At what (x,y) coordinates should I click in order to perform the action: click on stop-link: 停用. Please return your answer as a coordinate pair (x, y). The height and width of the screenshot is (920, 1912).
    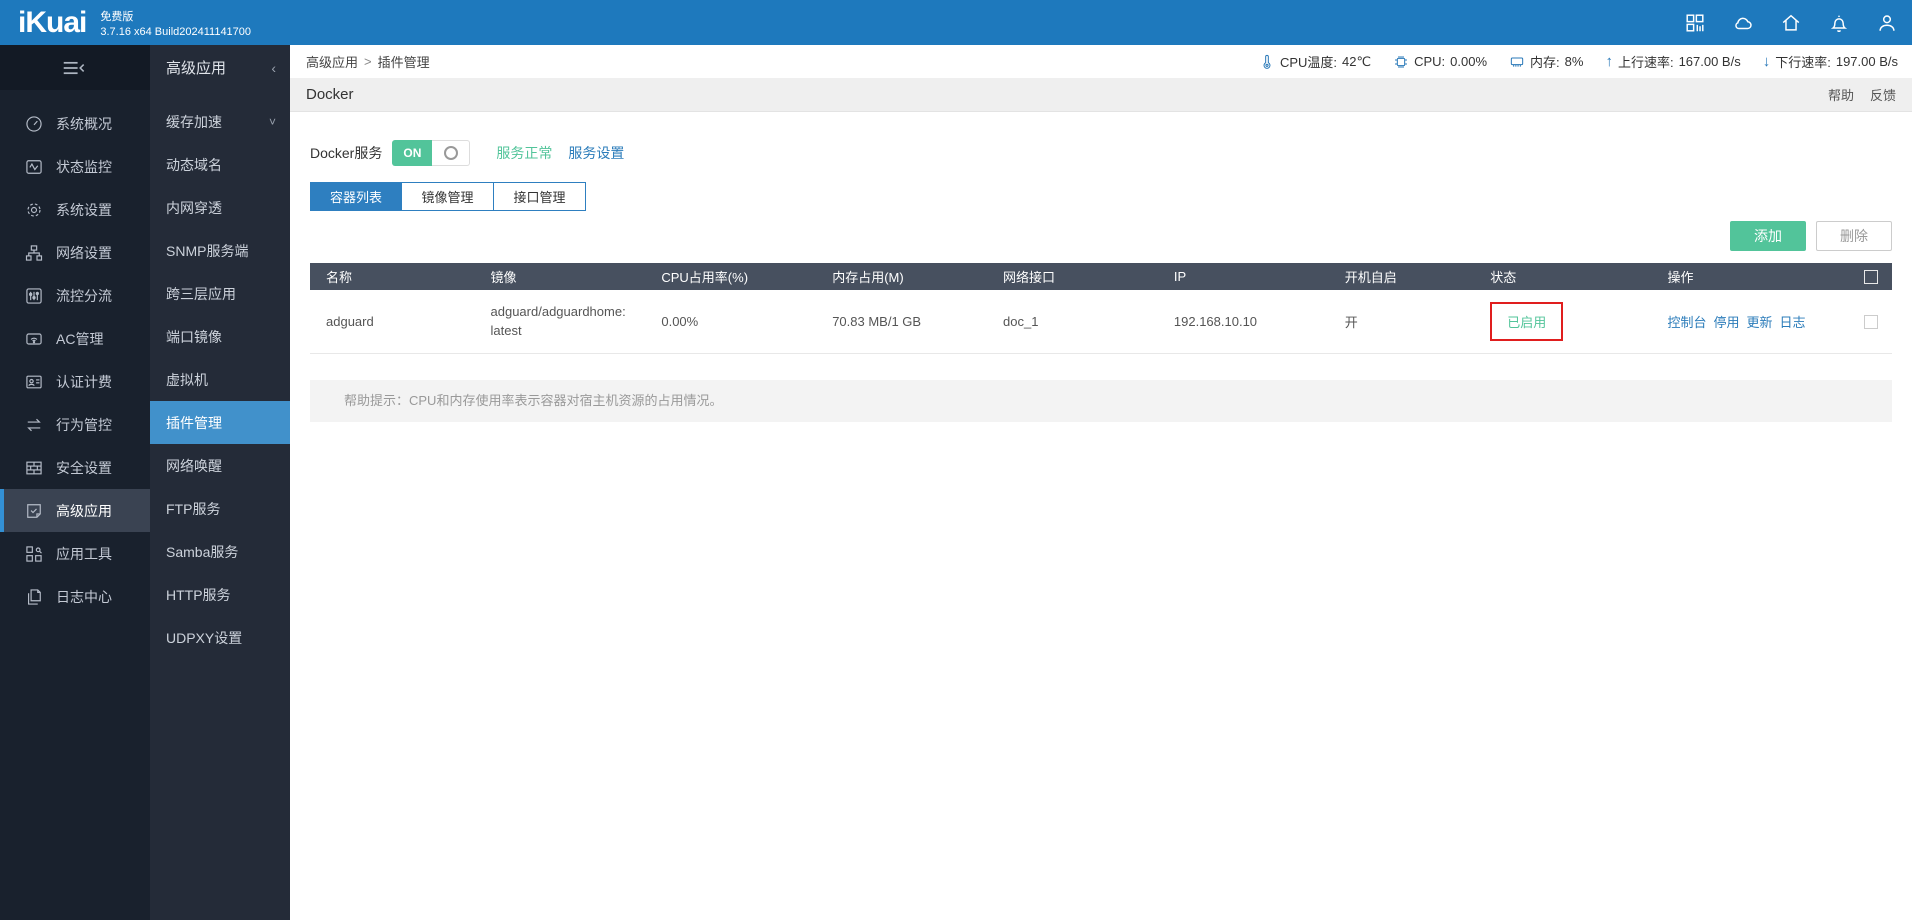
    Looking at the image, I should click on (1726, 322).